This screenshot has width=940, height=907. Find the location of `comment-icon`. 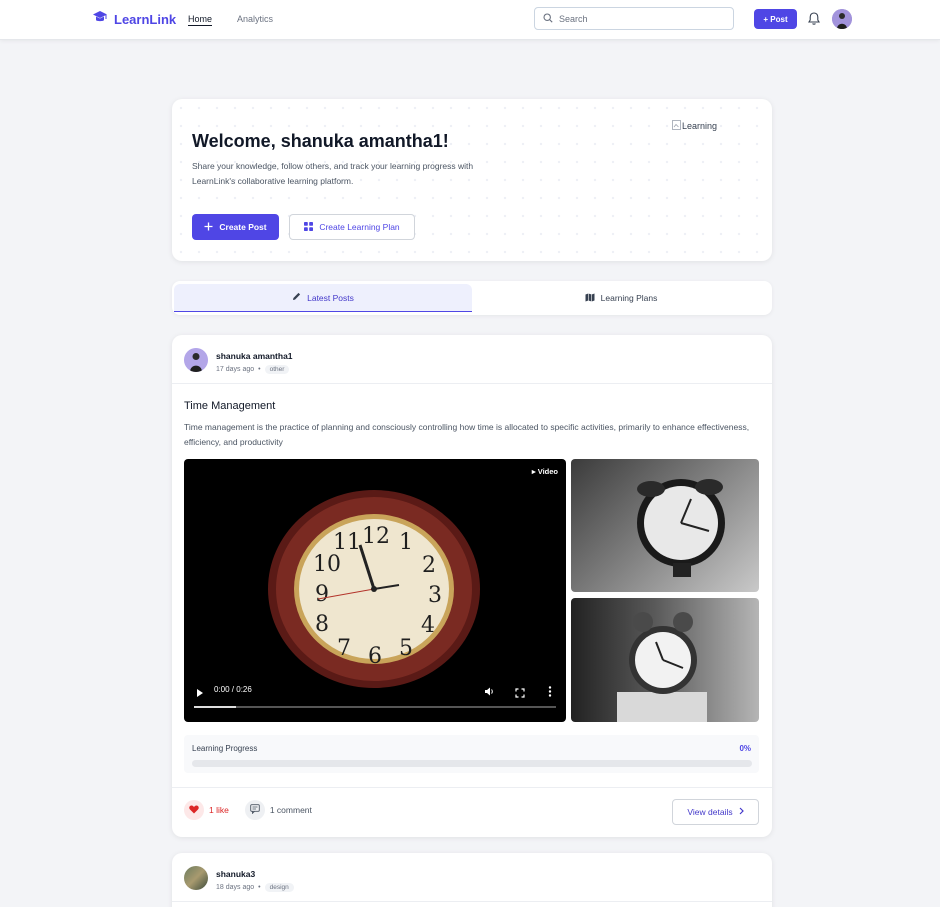

comment-icon is located at coordinates (255, 810).